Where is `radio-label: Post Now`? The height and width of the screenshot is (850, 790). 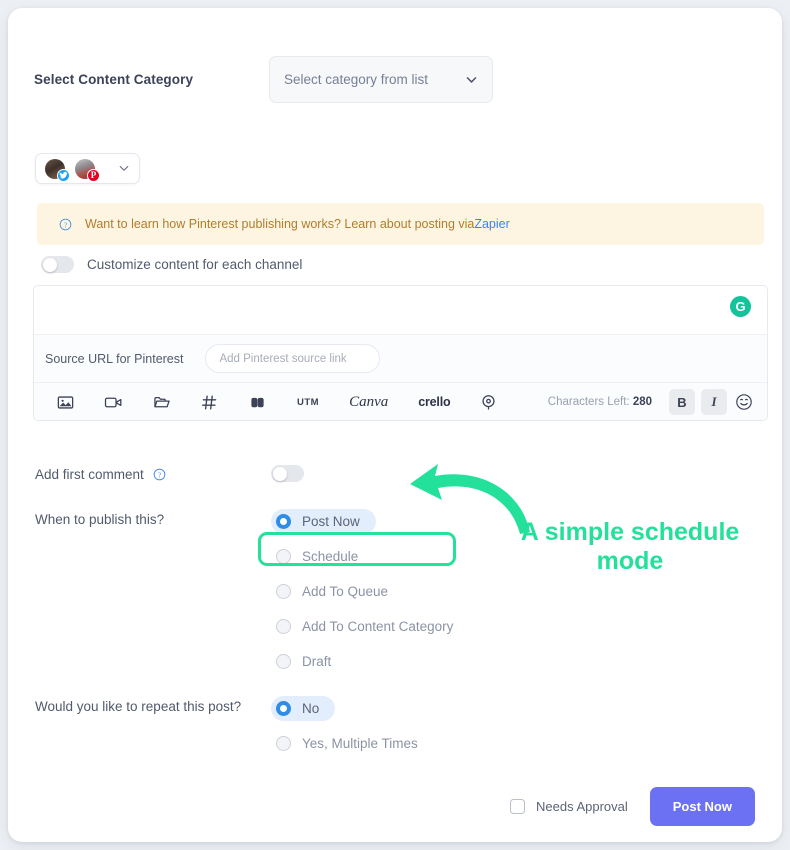
radio-label: Post Now is located at coordinates (331, 521).